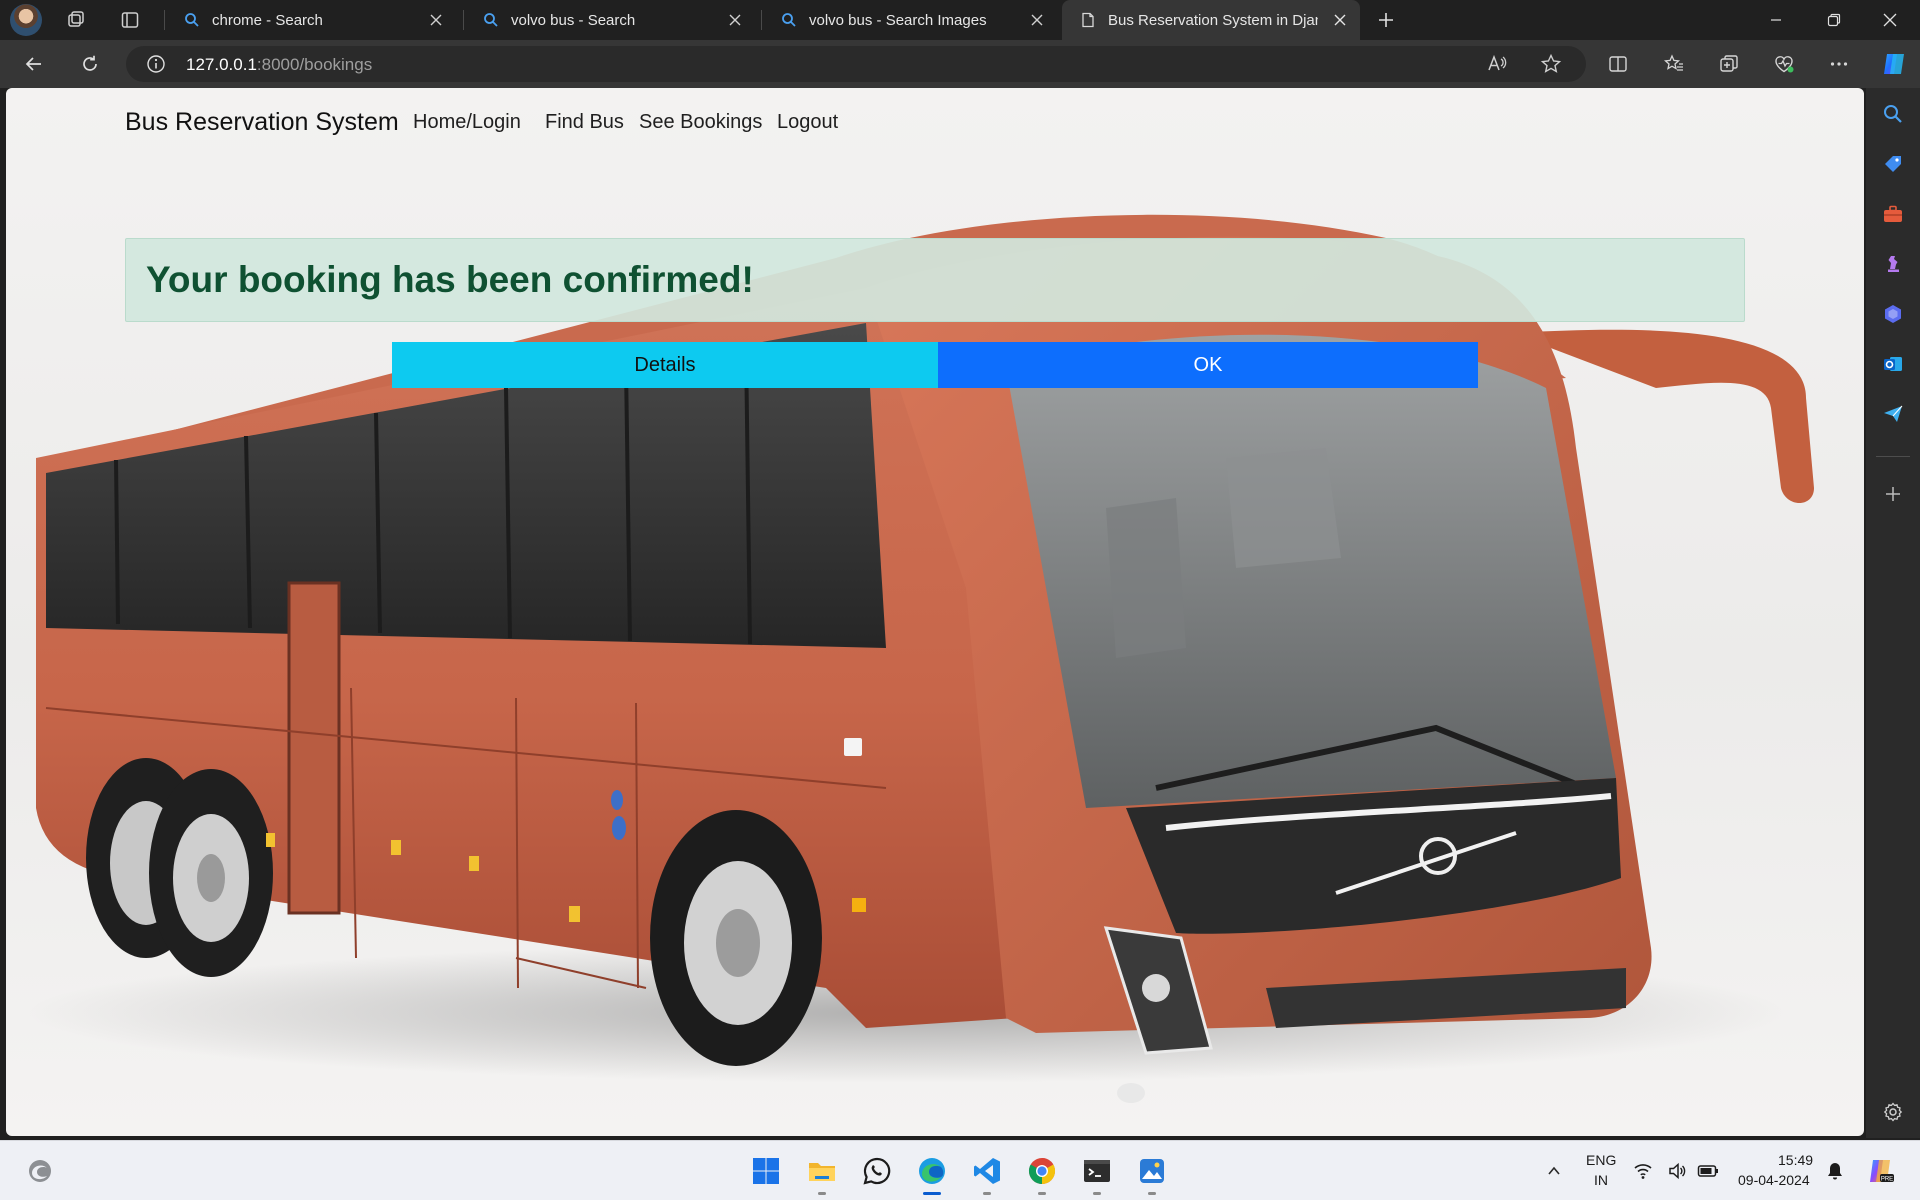 The width and height of the screenshot is (1920, 1200). I want to click on minimize-icon, so click(1776, 20).